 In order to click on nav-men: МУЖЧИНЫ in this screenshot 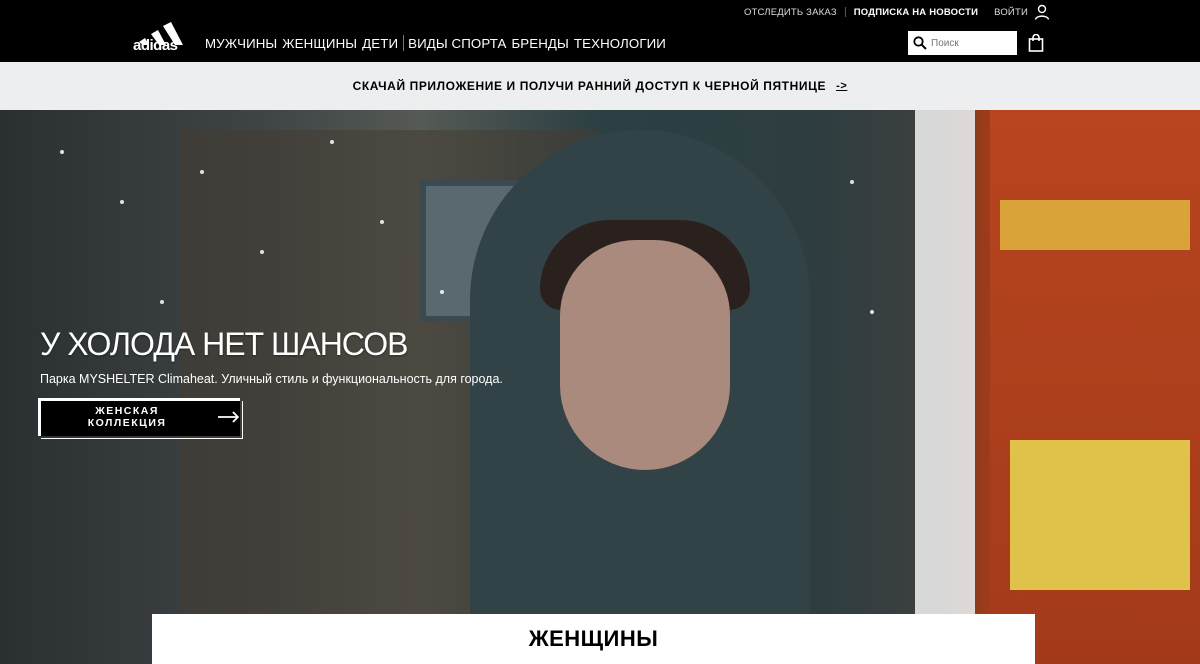, I will do `click(241, 43)`.